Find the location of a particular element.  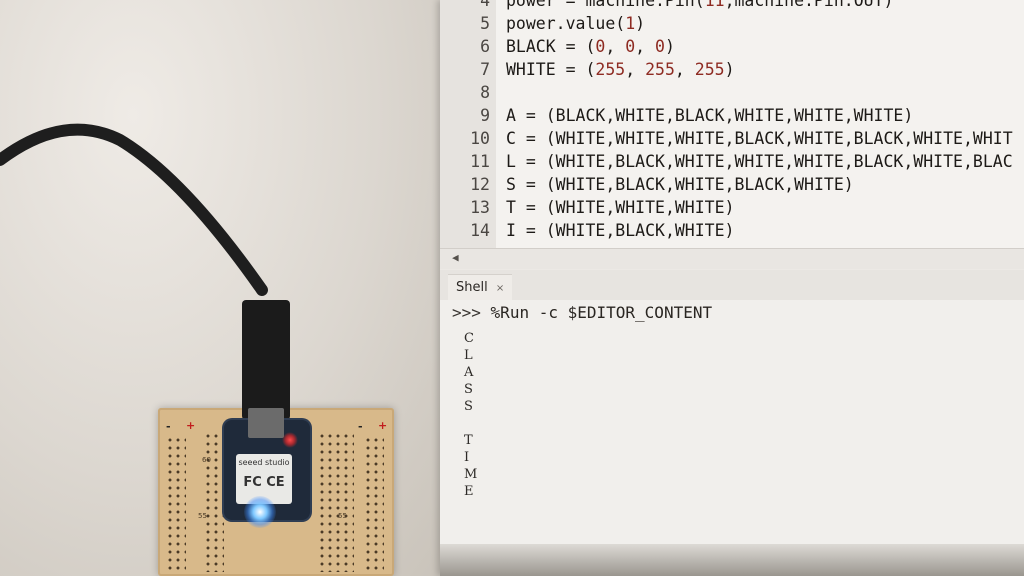

code-text: S = (WHITE,BLACK,WHITE,BLACK,WHITE) is located at coordinates (680, 184).